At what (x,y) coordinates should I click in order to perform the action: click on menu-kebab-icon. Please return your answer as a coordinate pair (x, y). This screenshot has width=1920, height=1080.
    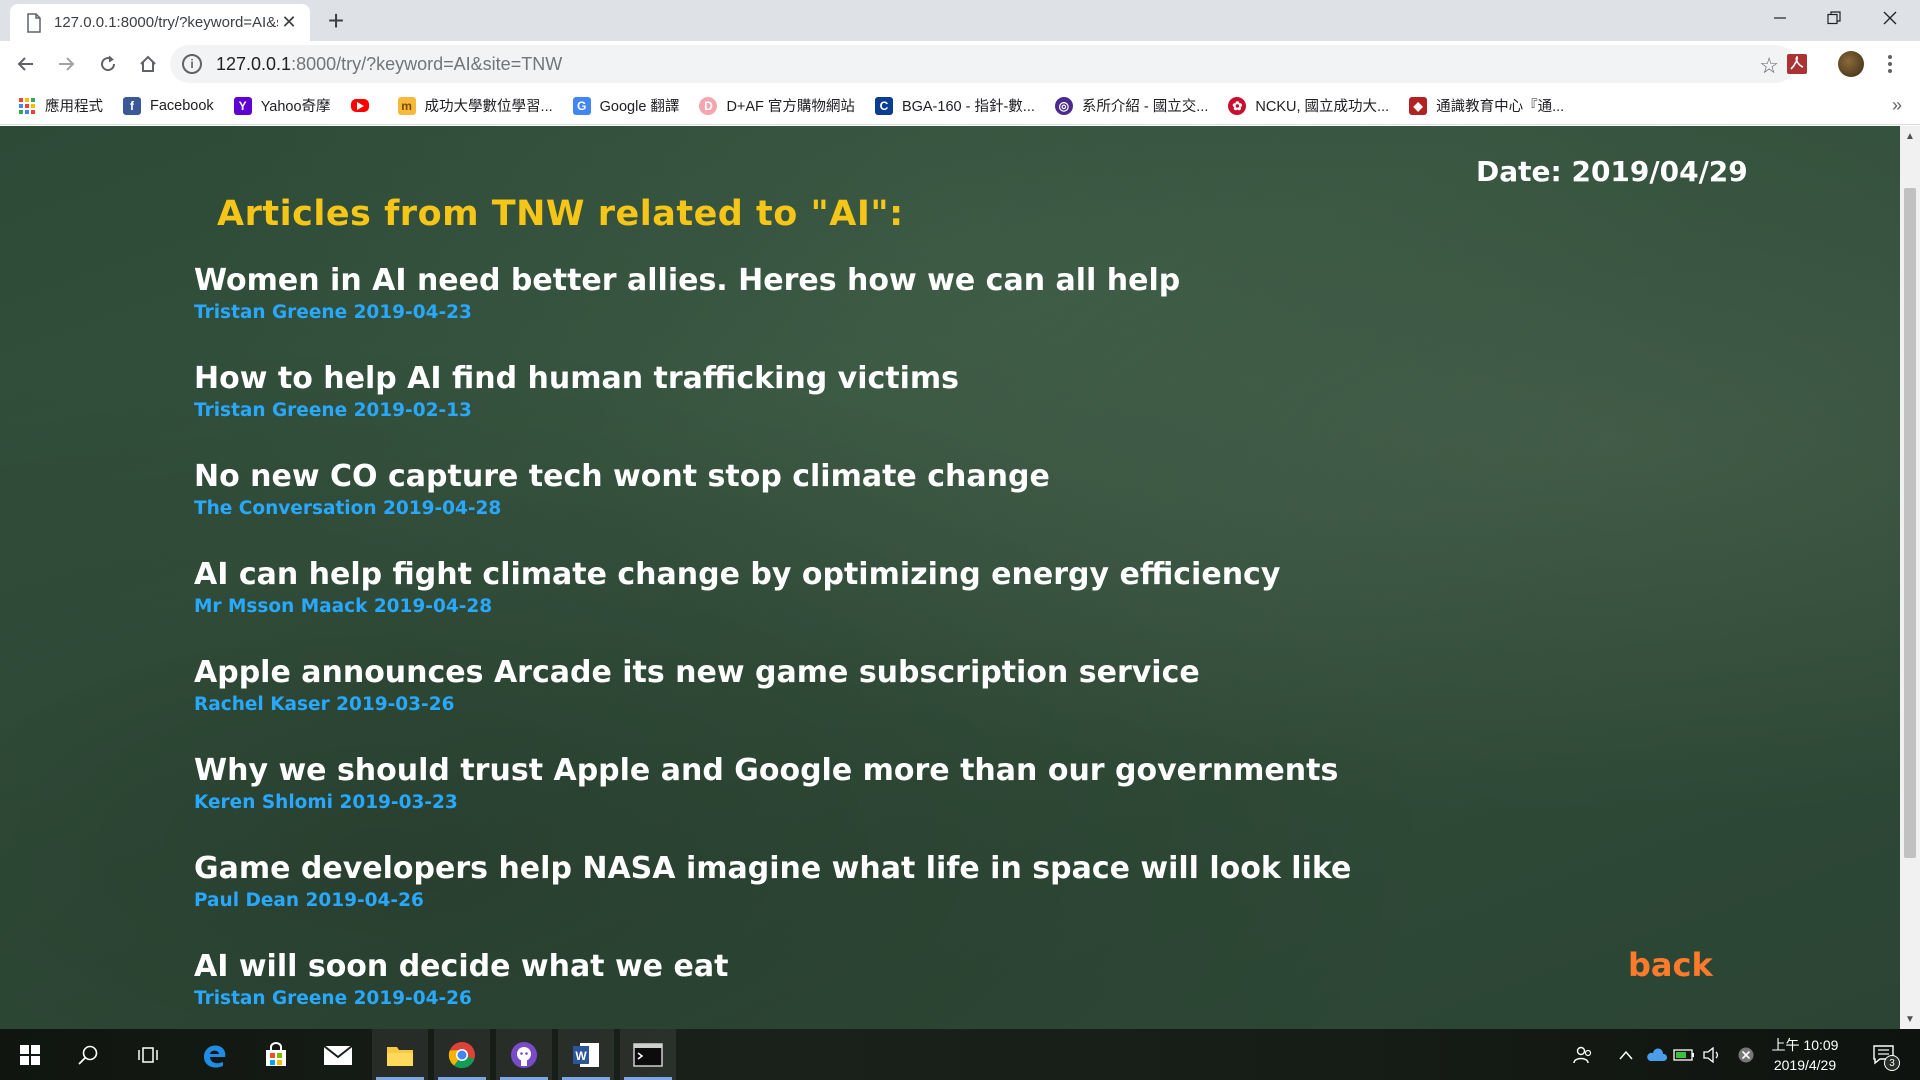
    Looking at the image, I should click on (1890, 64).